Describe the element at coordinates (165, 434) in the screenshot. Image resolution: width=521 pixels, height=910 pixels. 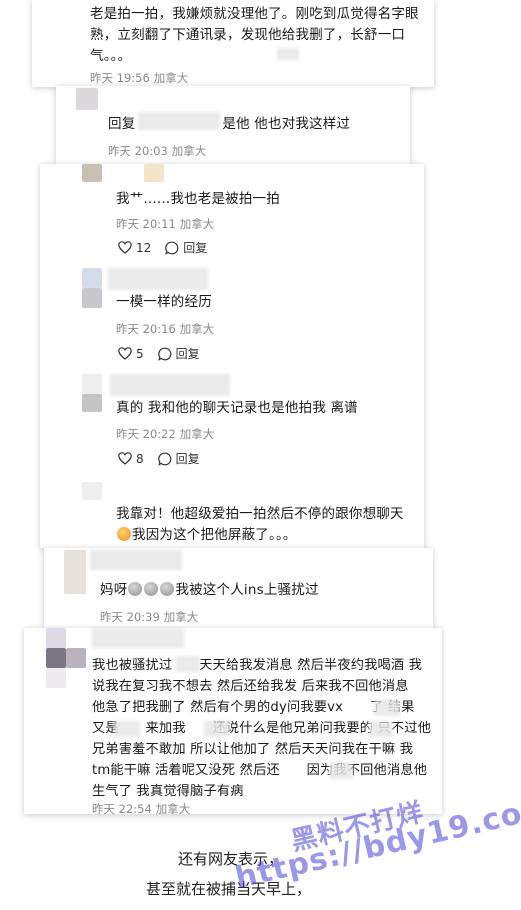
I see `comment-meta-5: 昨天 20:22 加拿大` at that location.